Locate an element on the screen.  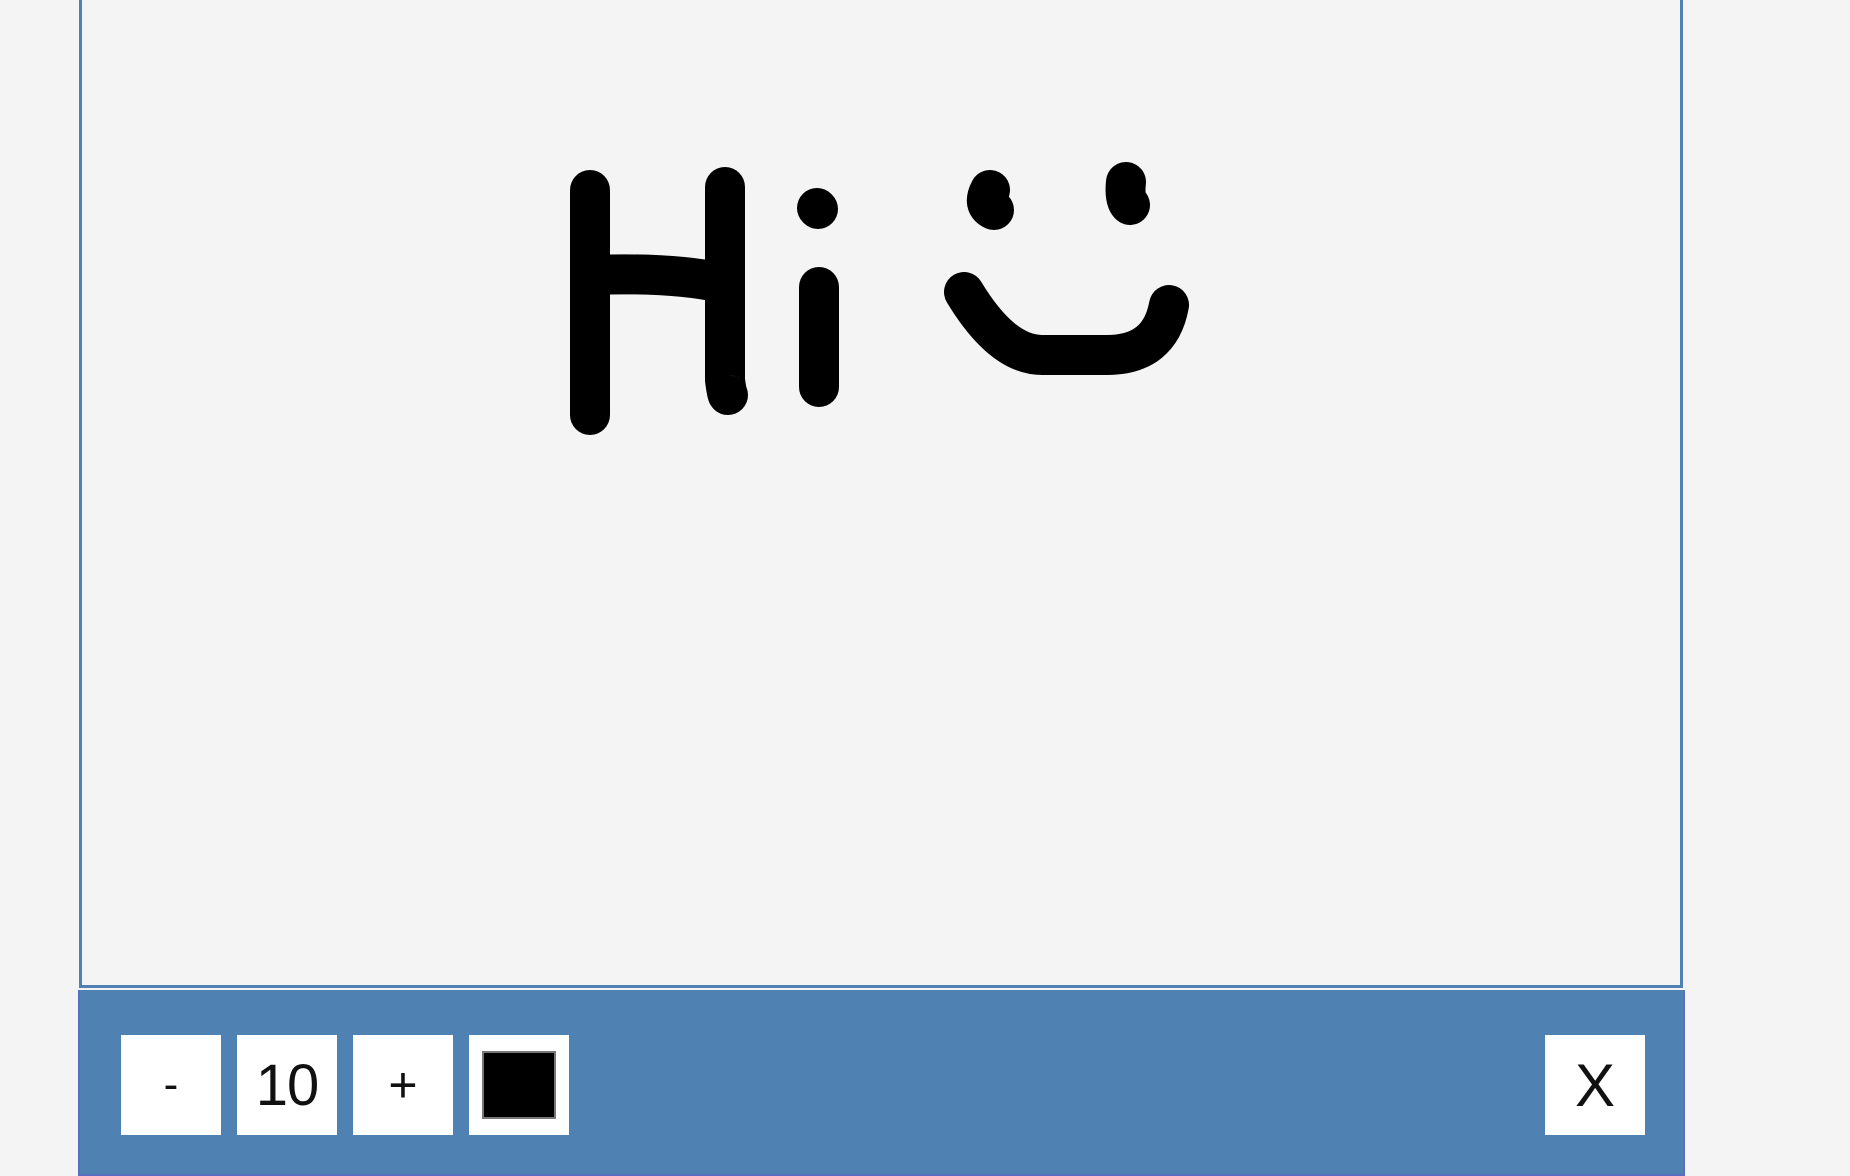
decrease-size-button: - is located at coordinates (171, 1085).